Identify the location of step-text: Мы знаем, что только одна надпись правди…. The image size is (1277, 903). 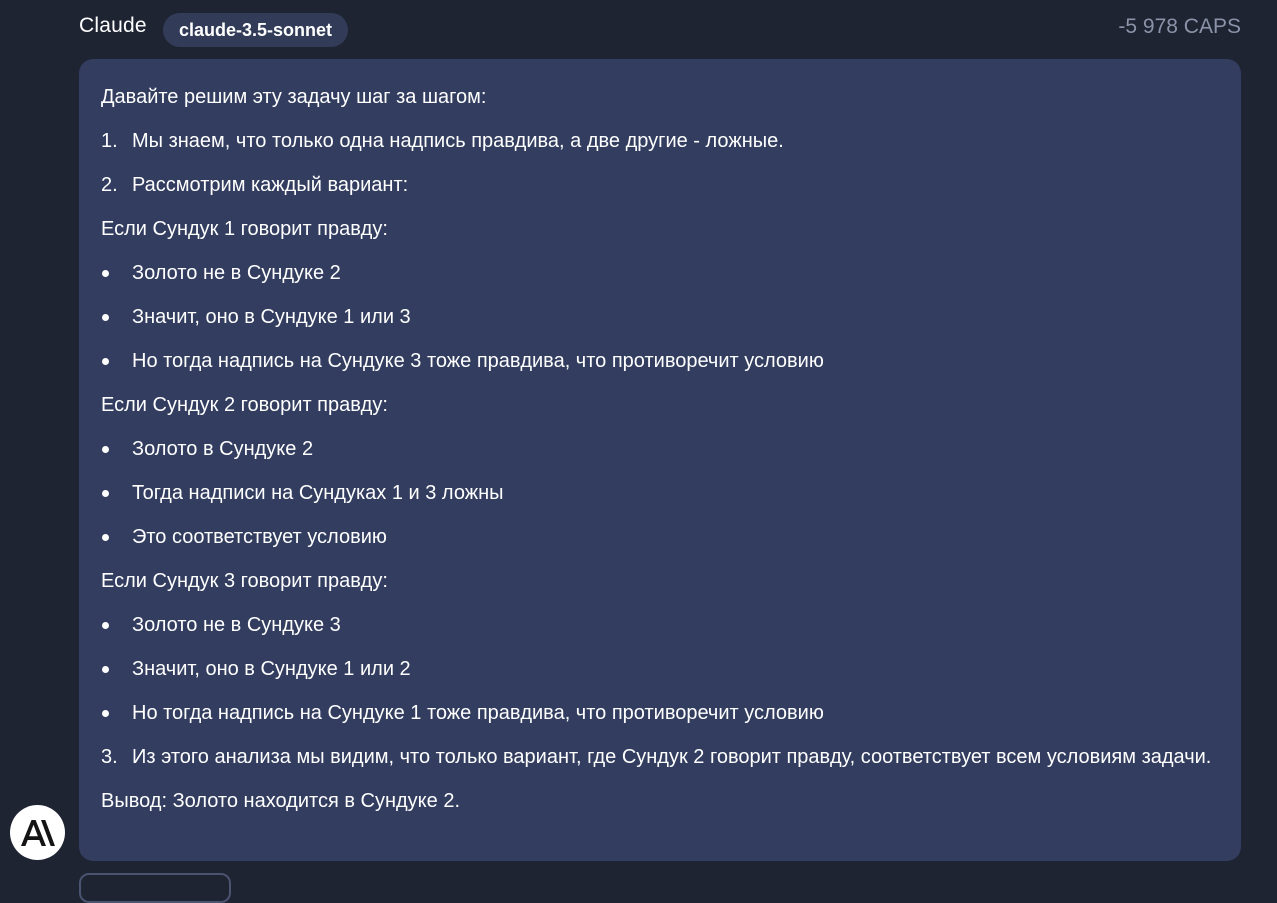
(458, 141).